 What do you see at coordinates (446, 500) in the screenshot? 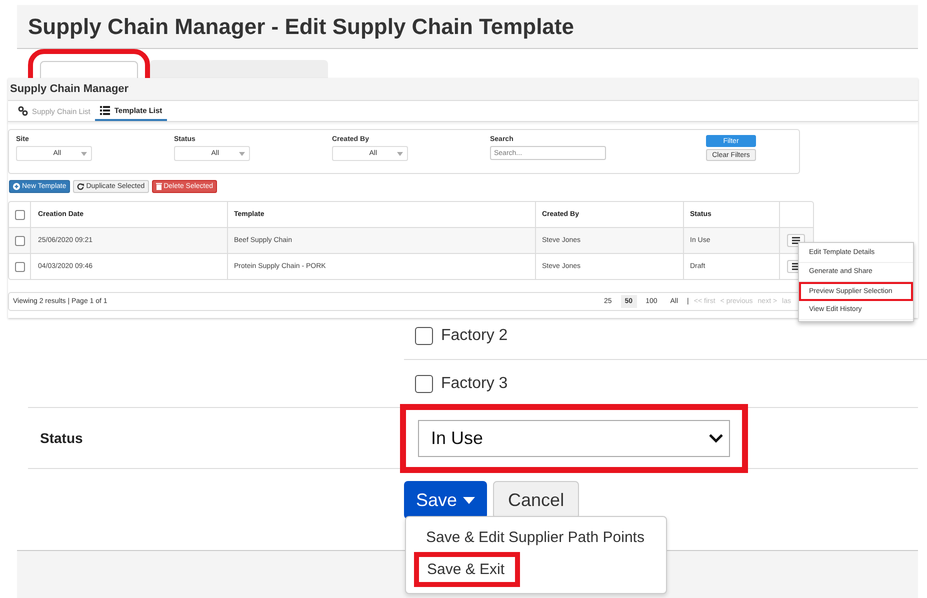
I see `save-button: Save` at bounding box center [446, 500].